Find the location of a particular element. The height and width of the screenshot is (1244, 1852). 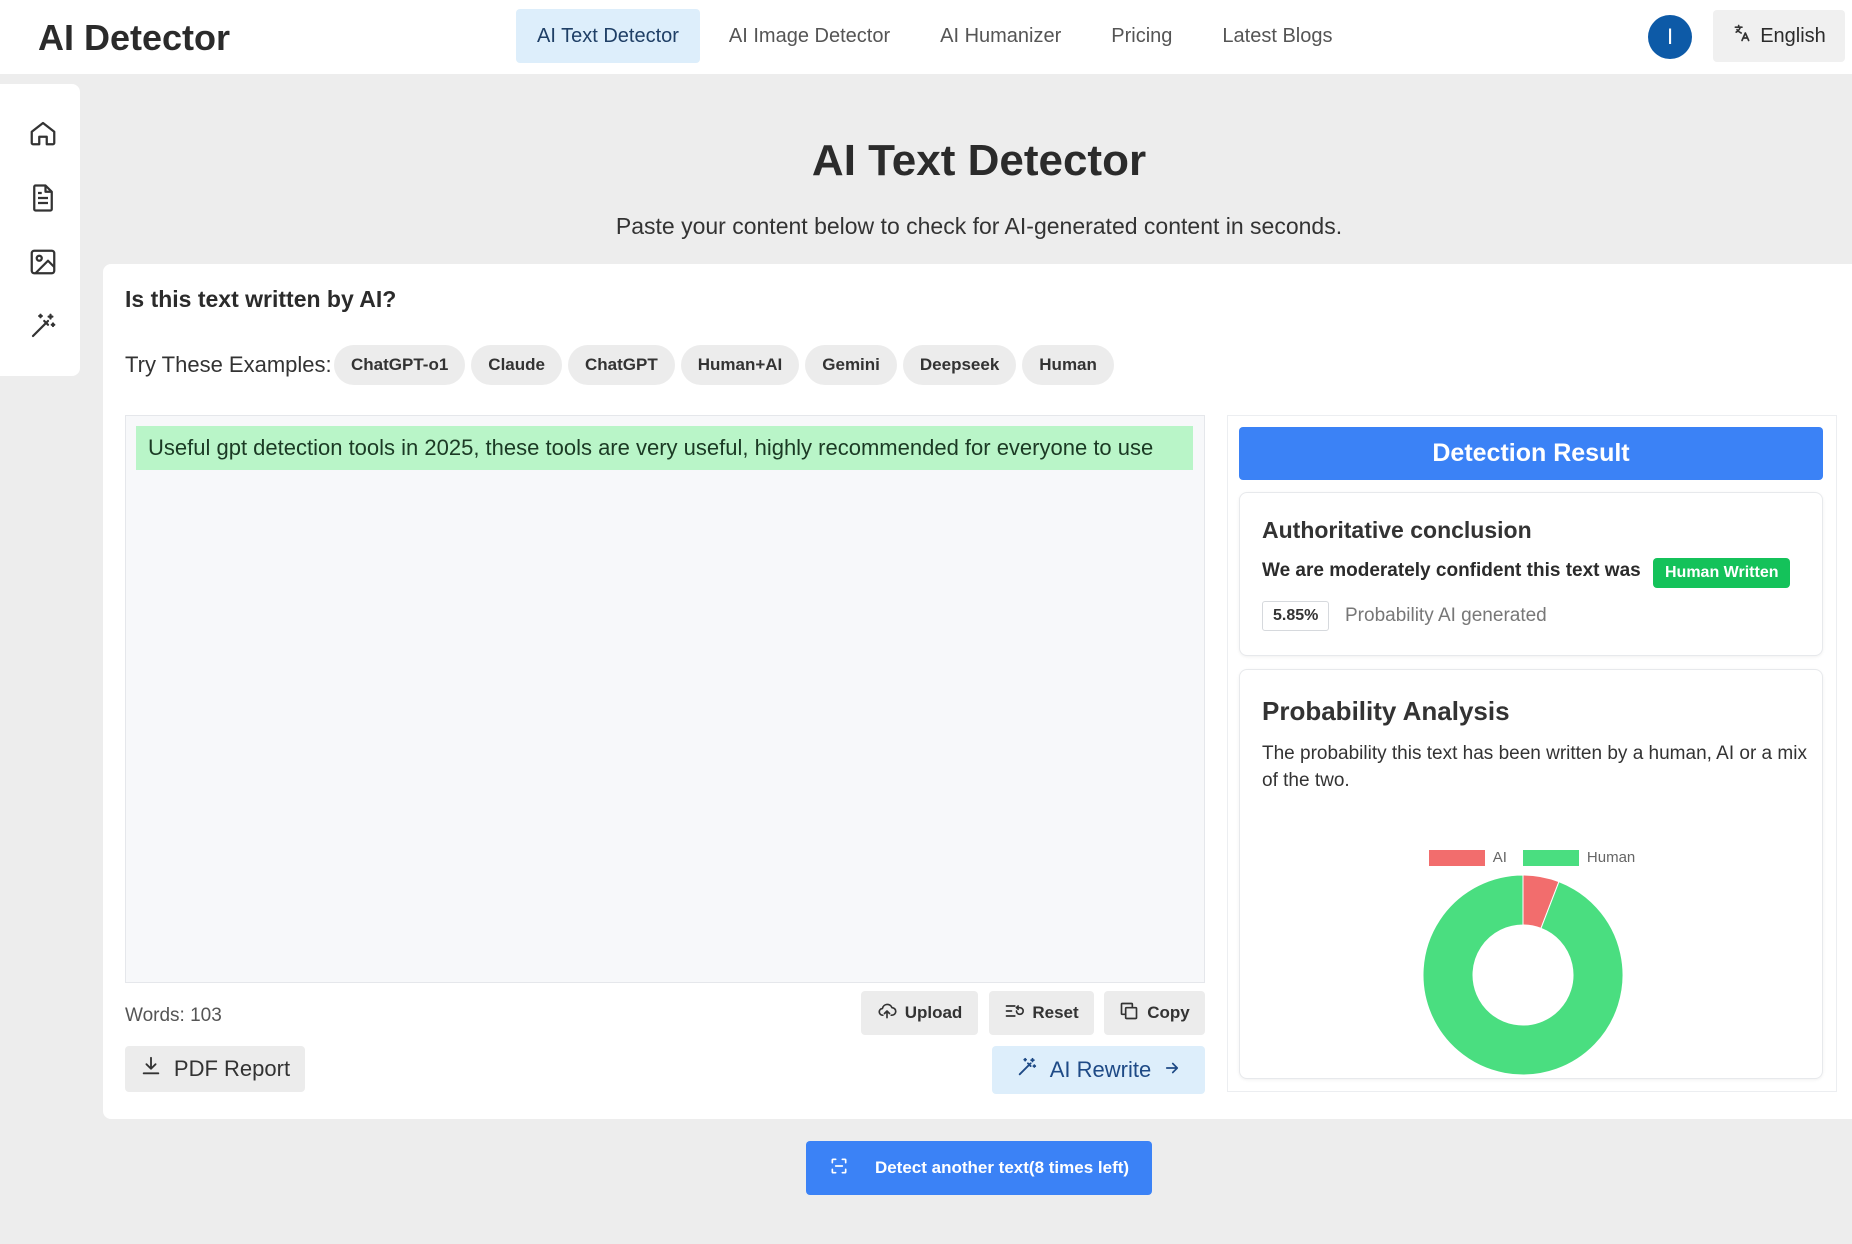

pdf-report-label: PDF Report is located at coordinates (232, 1068).